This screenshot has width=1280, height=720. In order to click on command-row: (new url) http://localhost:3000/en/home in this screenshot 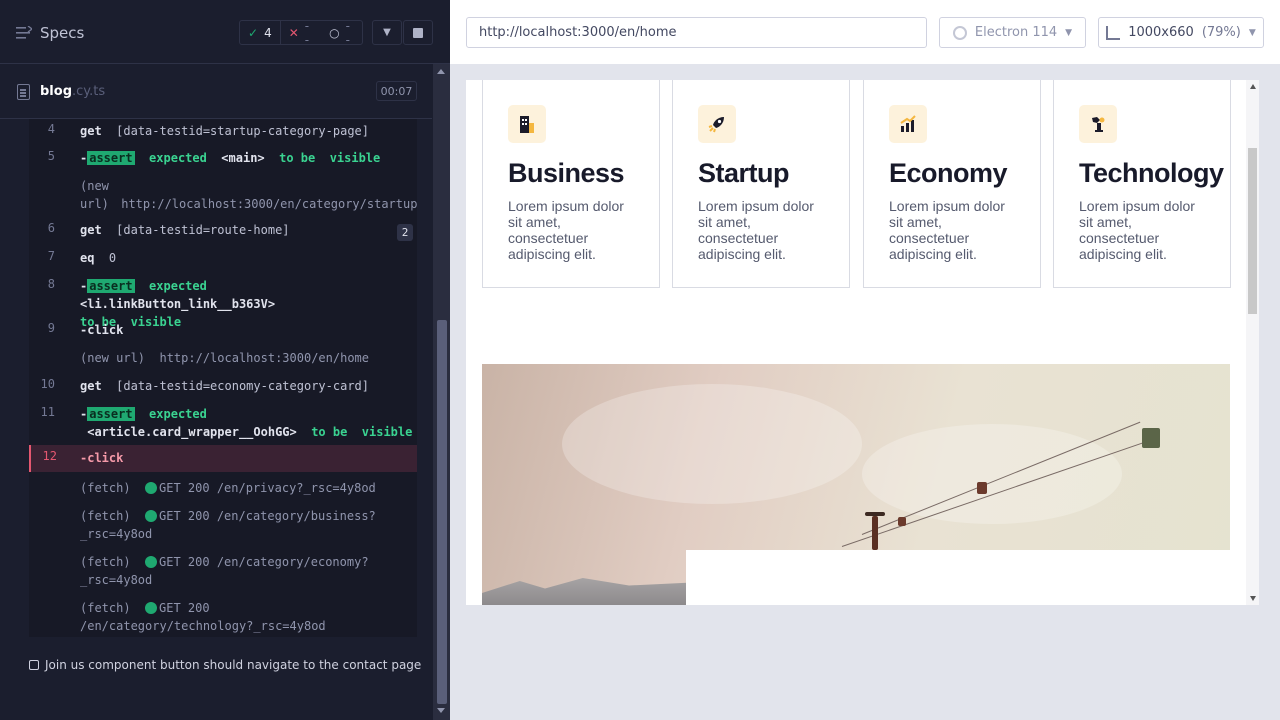, I will do `click(223, 359)`.